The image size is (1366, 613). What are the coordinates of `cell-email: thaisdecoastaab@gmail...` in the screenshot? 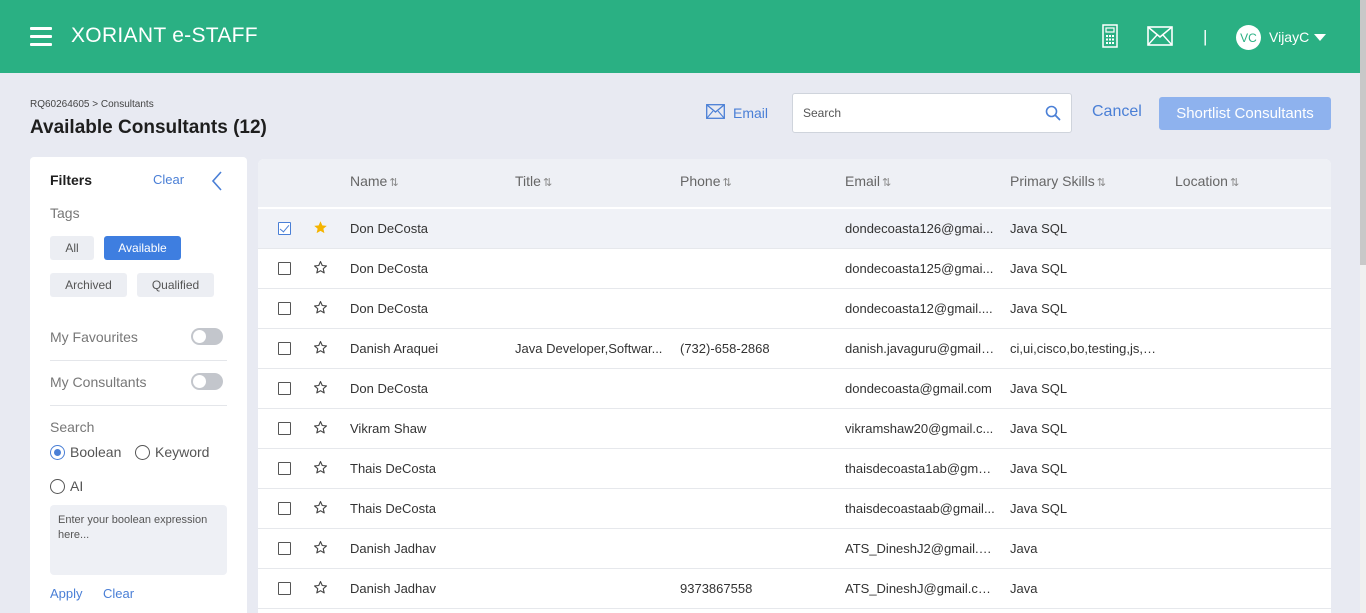 It's located at (920, 508).